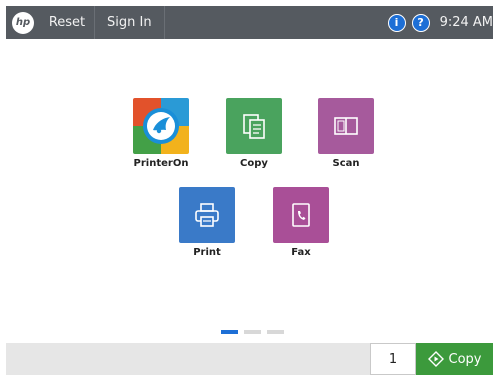 The height and width of the screenshot is (375, 493). What do you see at coordinates (249, 22) in the screenshot?
I see `top-bar: hp Reset Sign In i ? 9:24 AM` at bounding box center [249, 22].